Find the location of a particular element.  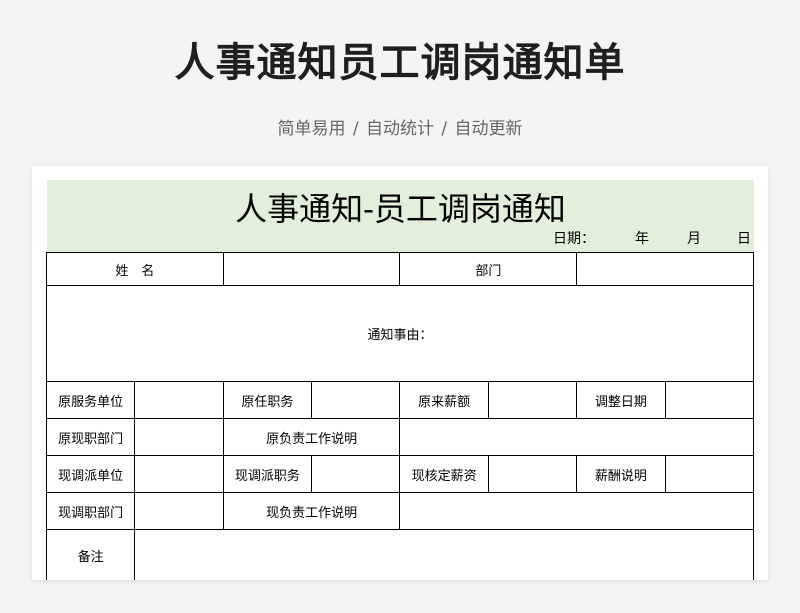

date-label: 日期： is located at coordinates (574, 239).